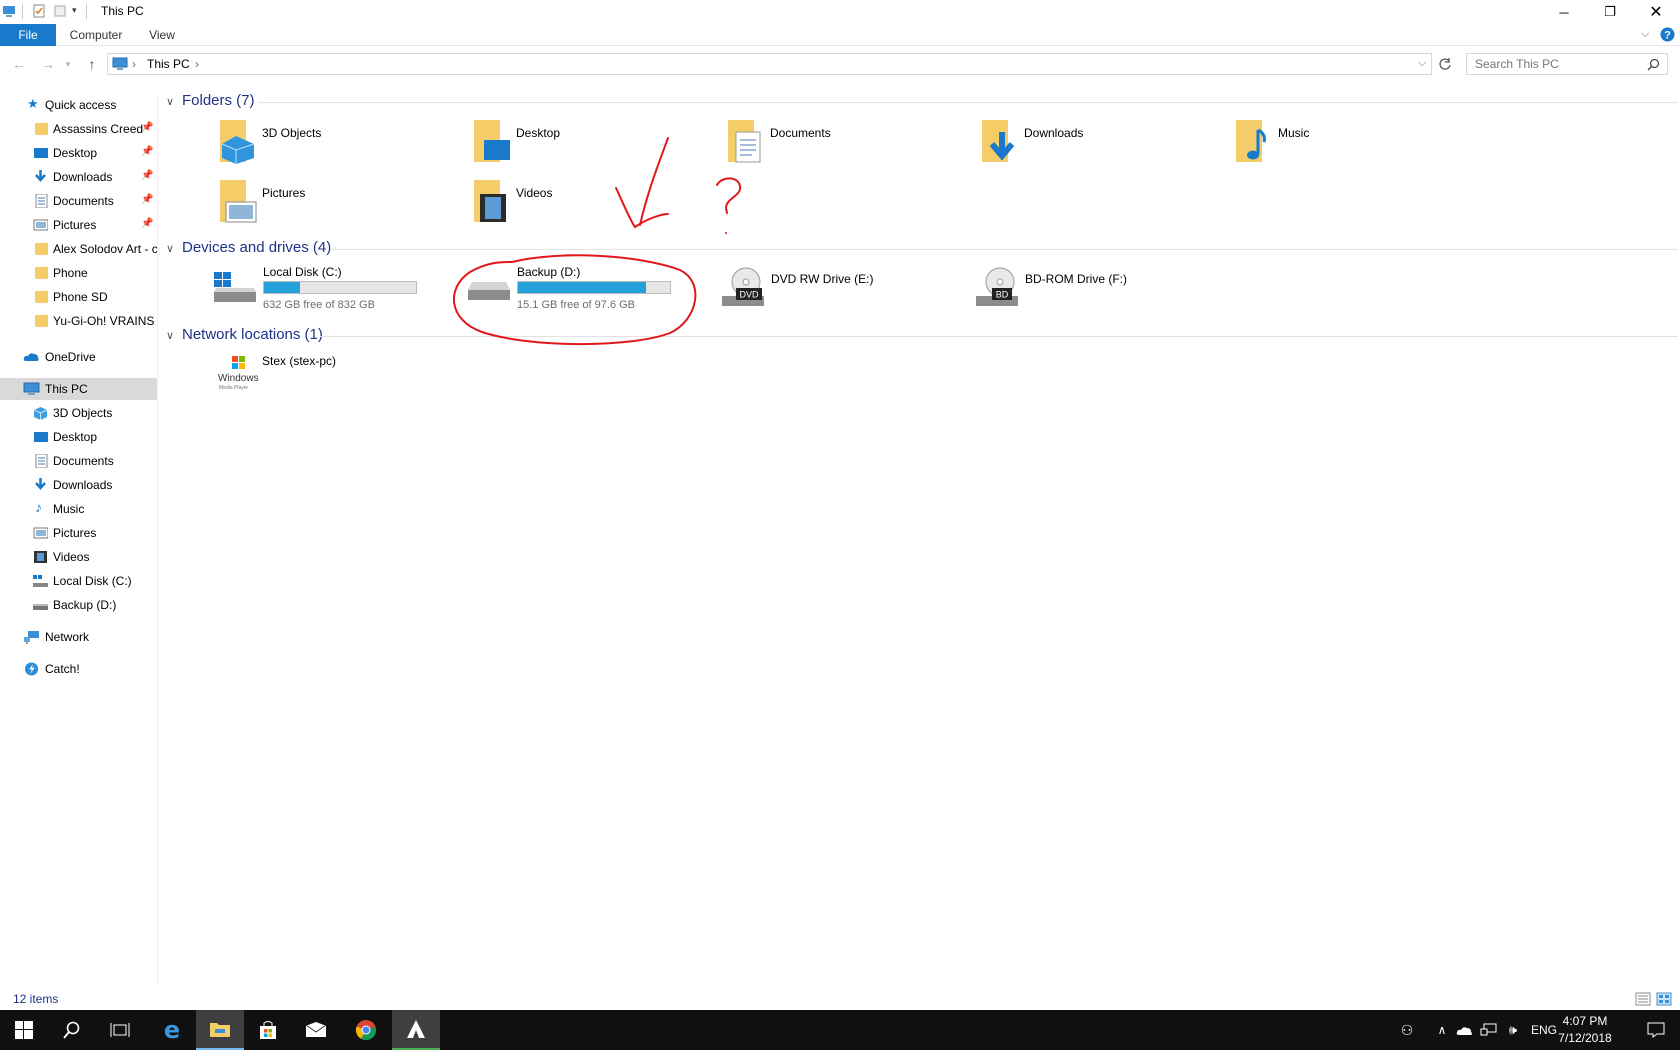  I want to click on nav-label: Phone SD, so click(80, 297).